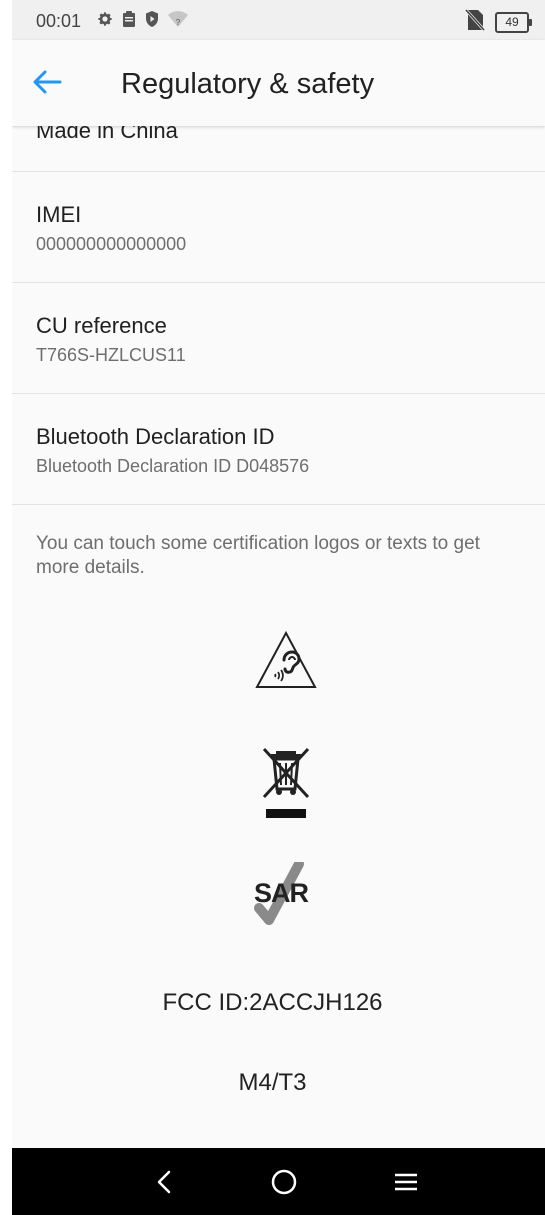  What do you see at coordinates (278, 1083) in the screenshot?
I see `hac-rating-text: M4/T3` at bounding box center [278, 1083].